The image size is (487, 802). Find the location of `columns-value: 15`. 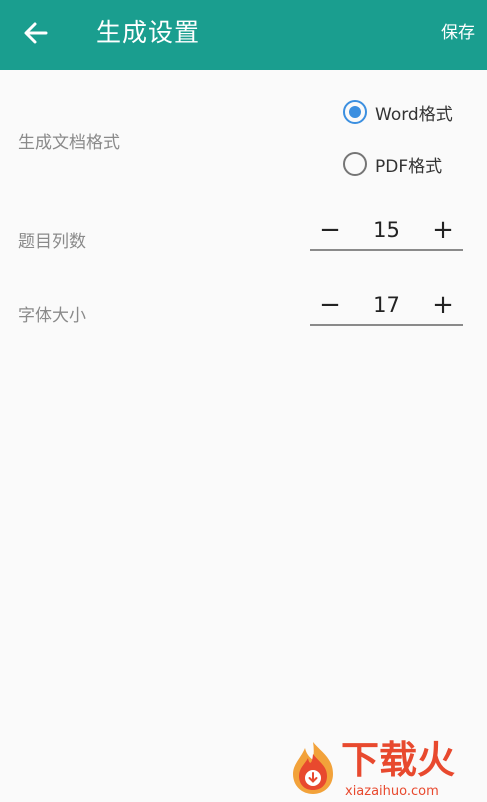

columns-value: 15 is located at coordinates (386, 230).